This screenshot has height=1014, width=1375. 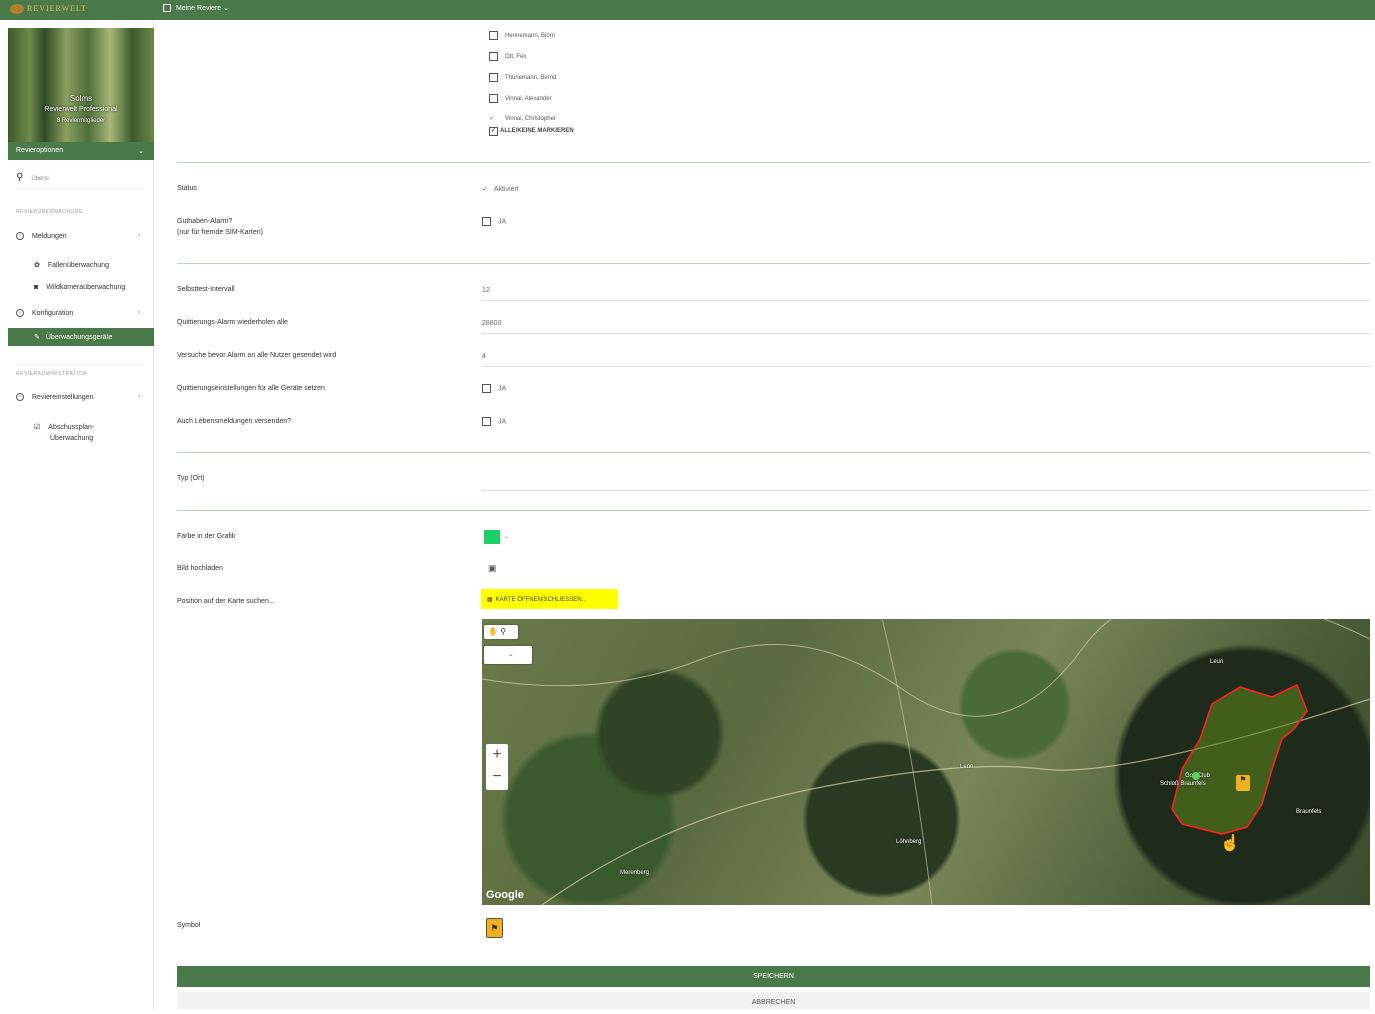 What do you see at coordinates (53, 313) in the screenshot?
I see `konfiguration-label: Konfiguration` at bounding box center [53, 313].